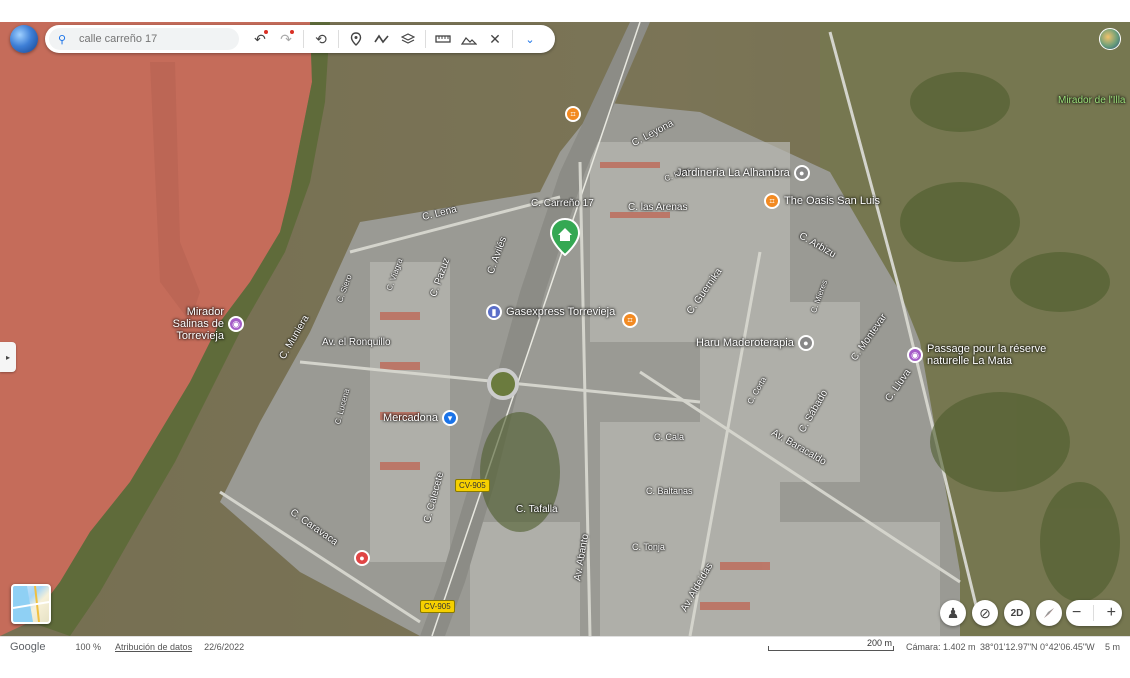 The image size is (1130, 678). Describe the element at coordinates (408, 39) in the screenshot. I see `layers-icon` at that location.